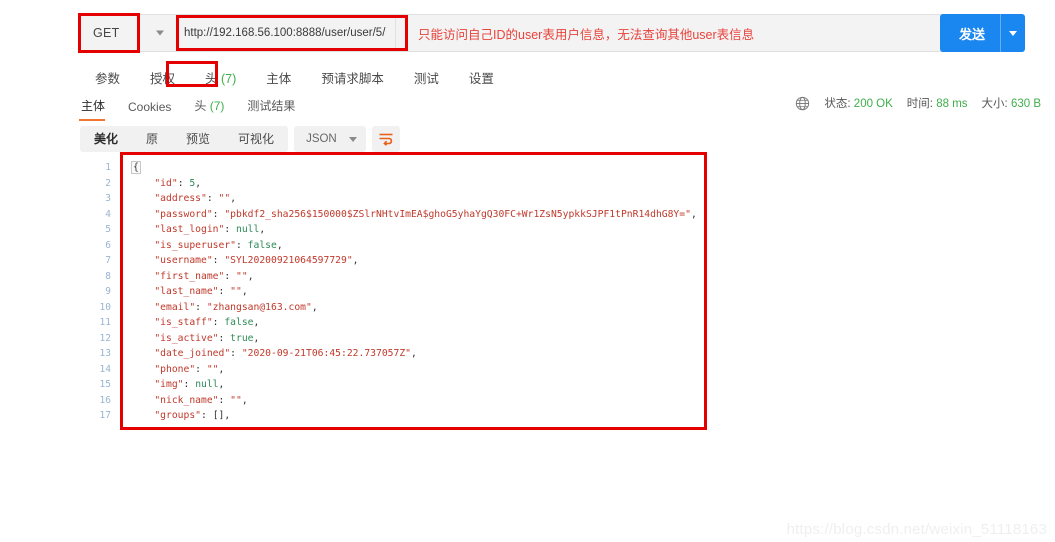  I want to click on response-tab-label: Cookies, so click(150, 107).